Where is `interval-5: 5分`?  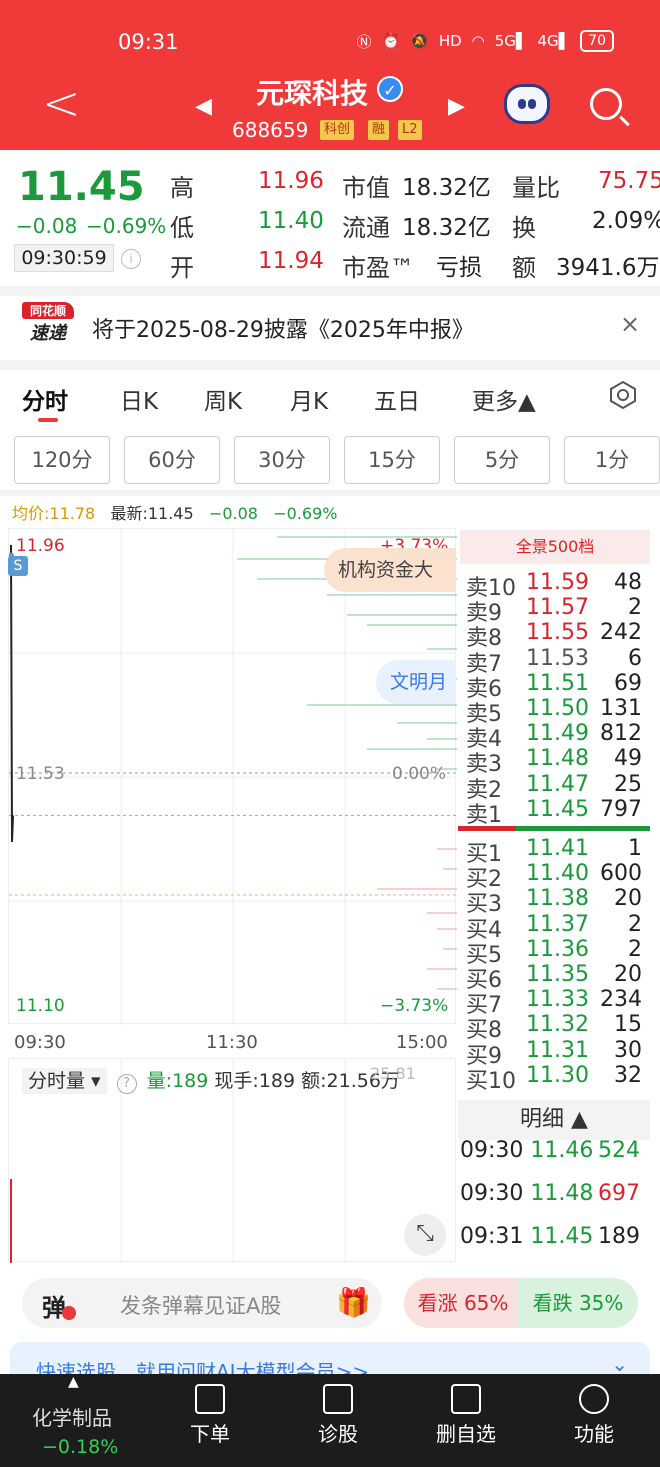
interval-5: 5分 is located at coordinates (502, 460).